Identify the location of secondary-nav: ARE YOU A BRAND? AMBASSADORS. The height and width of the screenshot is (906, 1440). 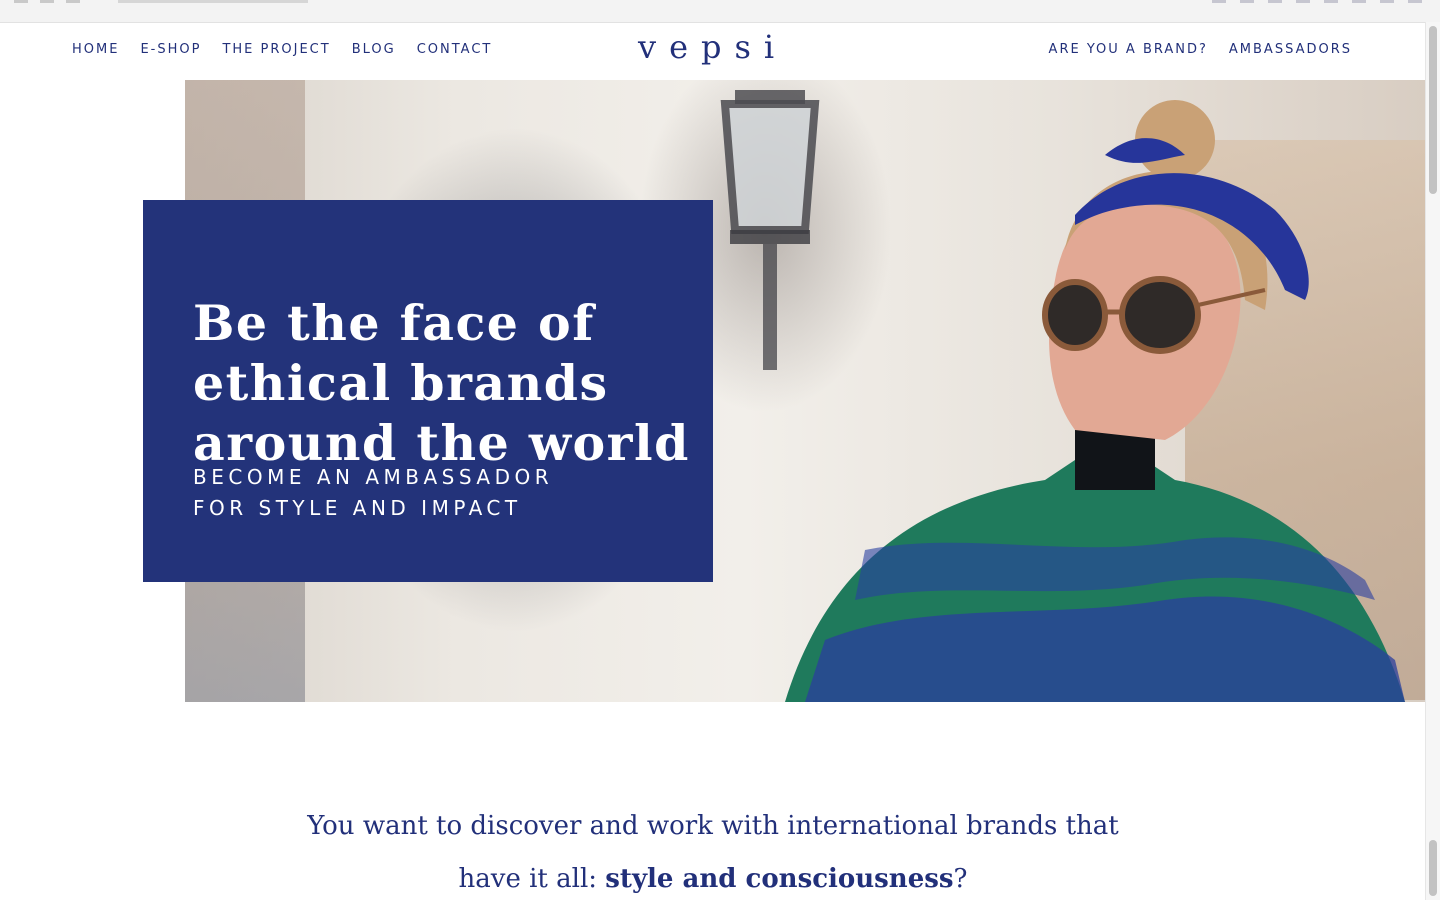
(1200, 50).